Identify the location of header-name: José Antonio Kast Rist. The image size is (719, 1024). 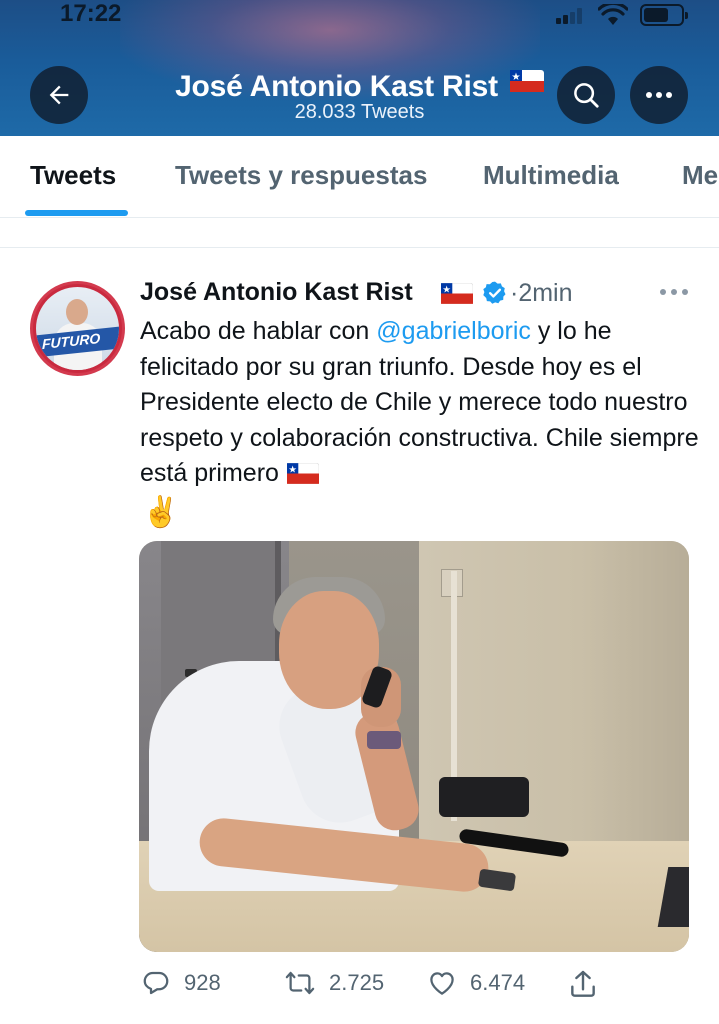
(336, 86).